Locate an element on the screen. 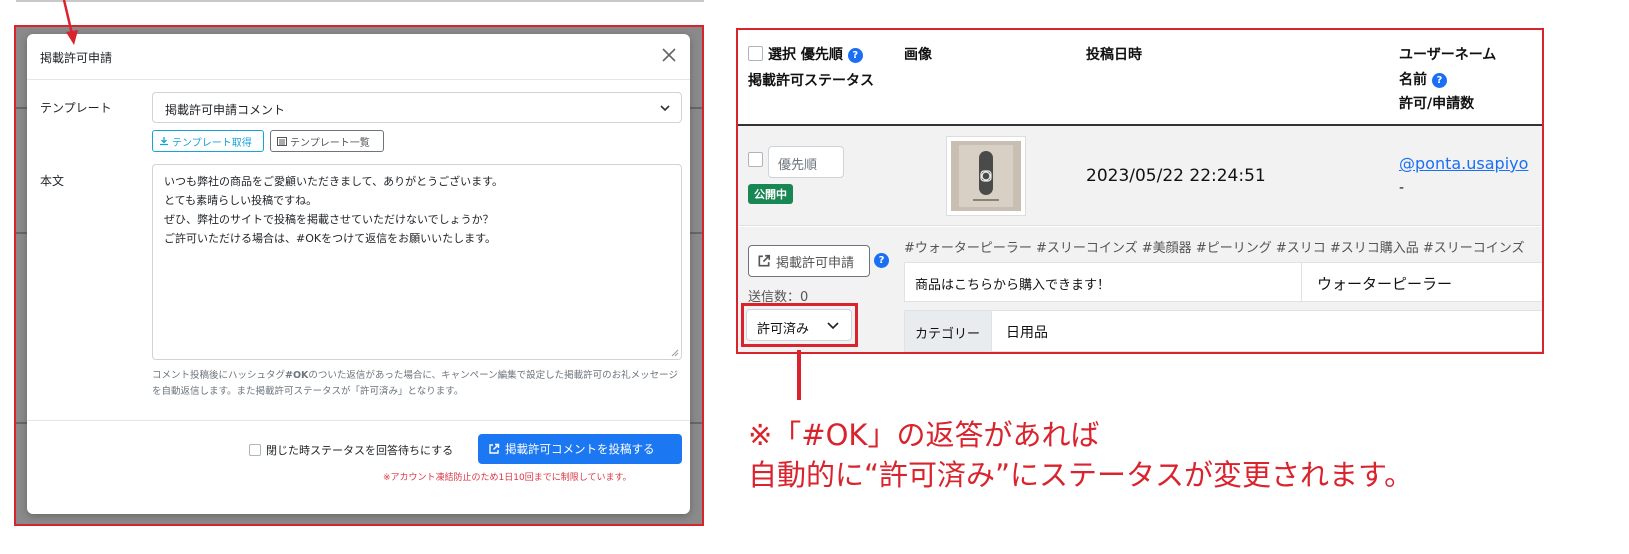 The image size is (1629, 554). pointer-arrow-icon is located at coordinates (70, 22).